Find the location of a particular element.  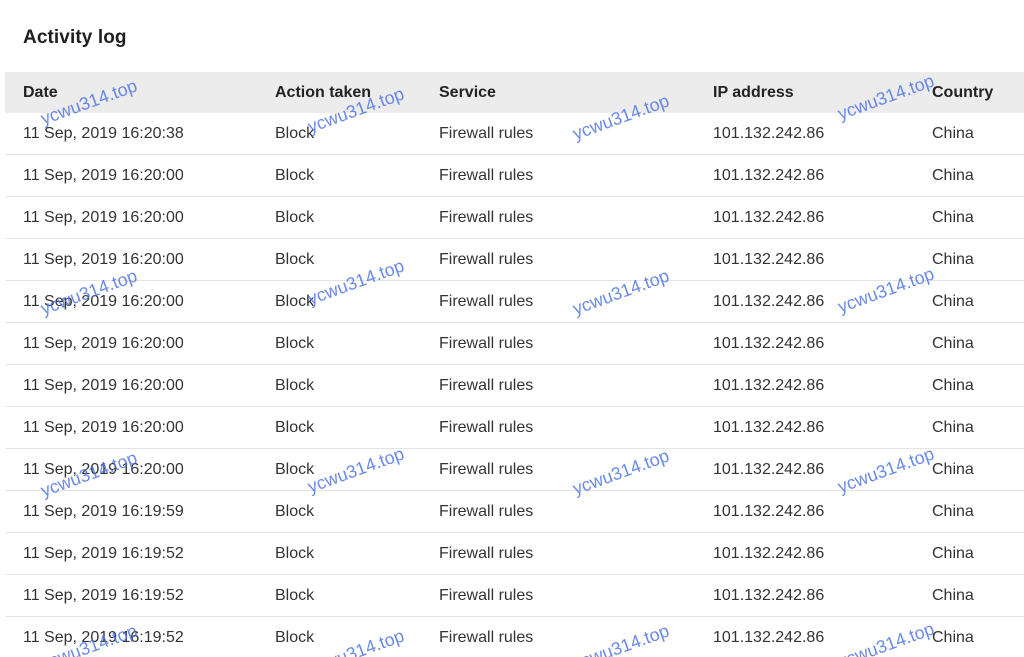

page-title: Activity log is located at coordinates (75, 37).